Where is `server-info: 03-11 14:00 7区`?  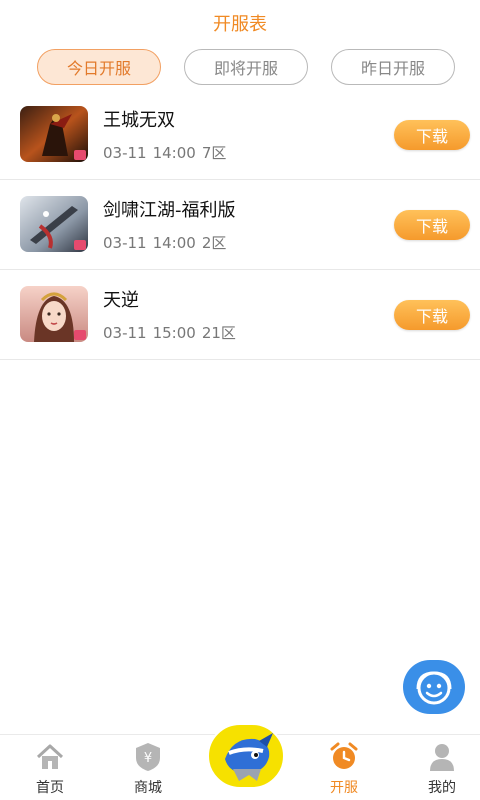 server-info: 03-11 14:00 7区 is located at coordinates (167, 152).